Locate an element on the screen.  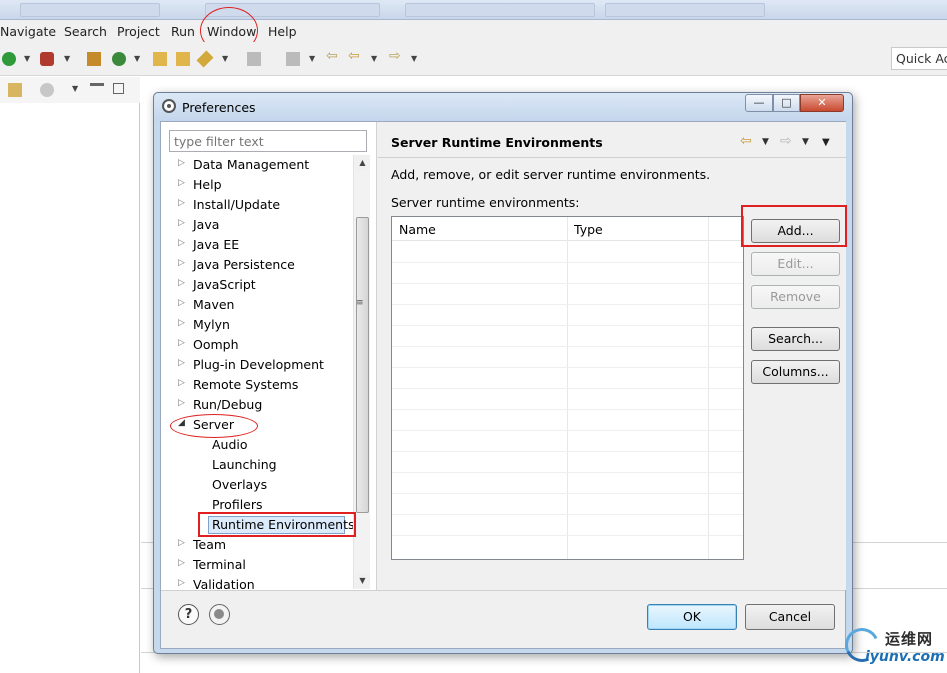
menu-navigate: Navigate is located at coordinates (28, 31).